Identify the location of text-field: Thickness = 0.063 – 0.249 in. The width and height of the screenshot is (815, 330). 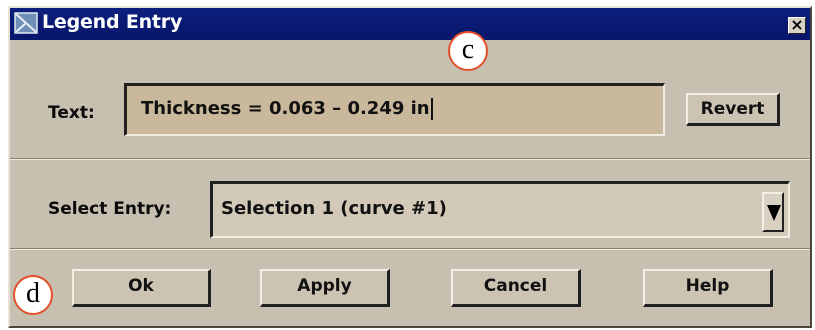
(394, 109).